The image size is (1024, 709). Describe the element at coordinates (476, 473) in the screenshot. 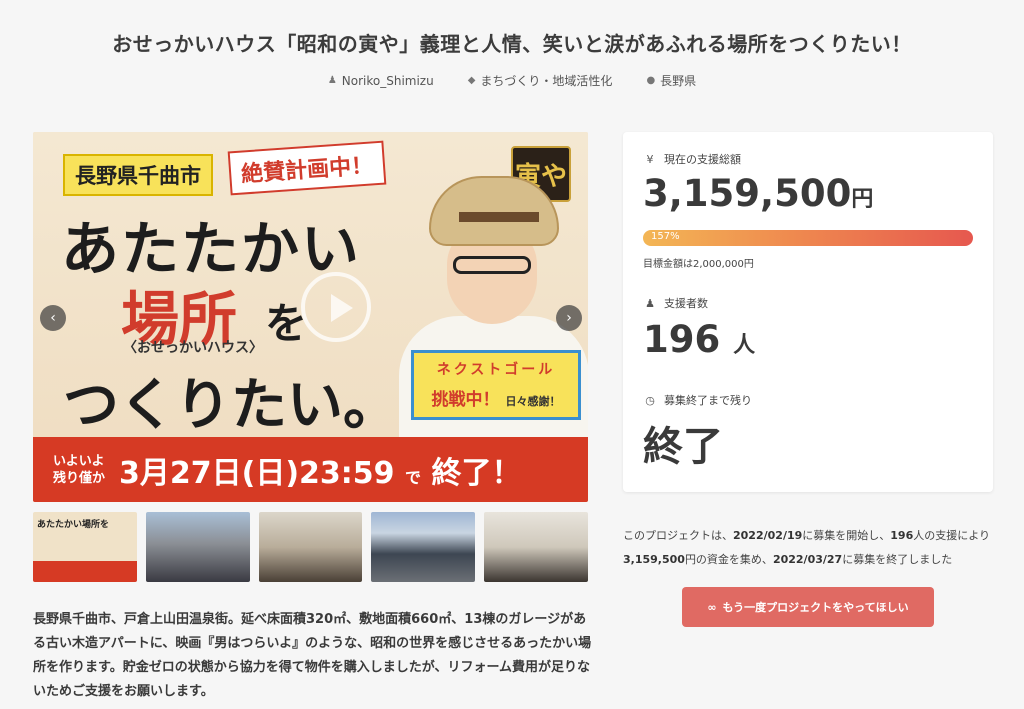

I see `banner-end: 終了！` at that location.